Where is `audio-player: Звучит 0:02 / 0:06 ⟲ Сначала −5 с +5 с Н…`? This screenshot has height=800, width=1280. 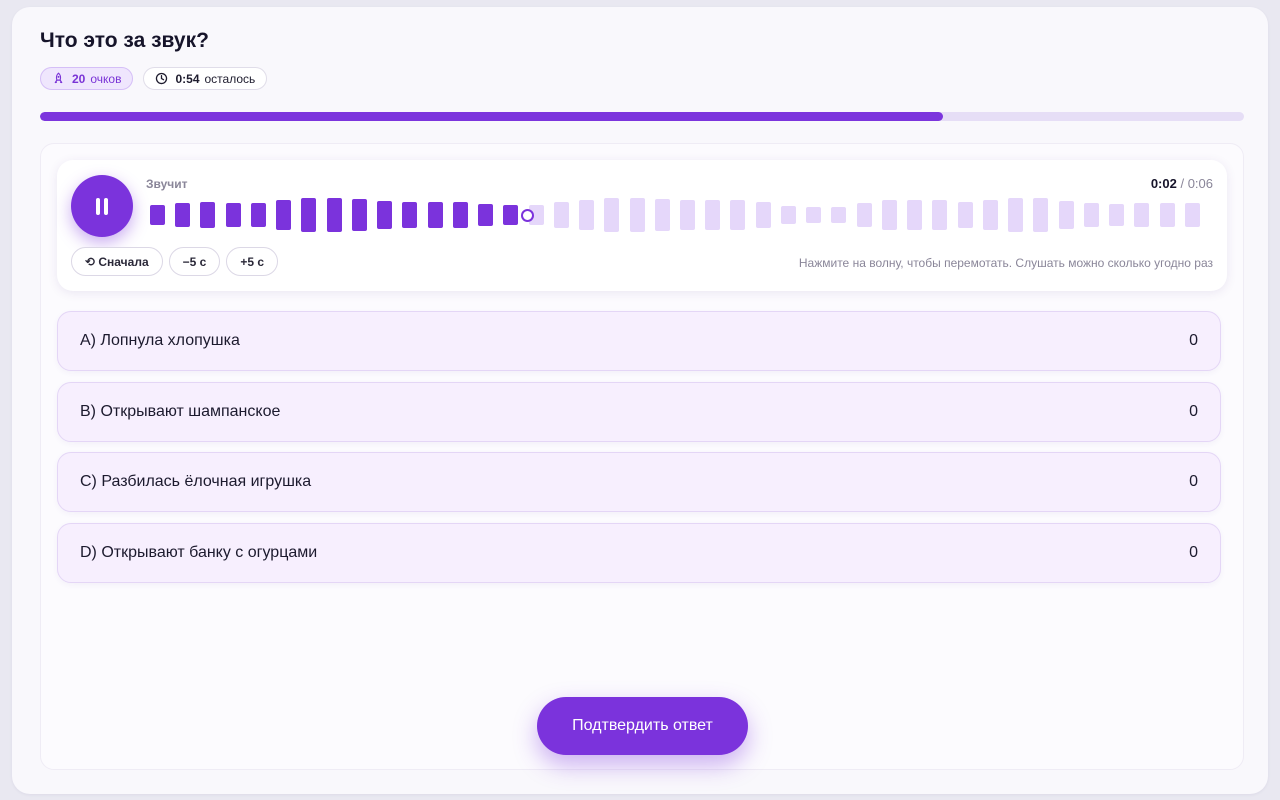 audio-player: Звучит 0:02 / 0:06 ⟲ Сначала −5 с +5 с Н… is located at coordinates (642, 225).